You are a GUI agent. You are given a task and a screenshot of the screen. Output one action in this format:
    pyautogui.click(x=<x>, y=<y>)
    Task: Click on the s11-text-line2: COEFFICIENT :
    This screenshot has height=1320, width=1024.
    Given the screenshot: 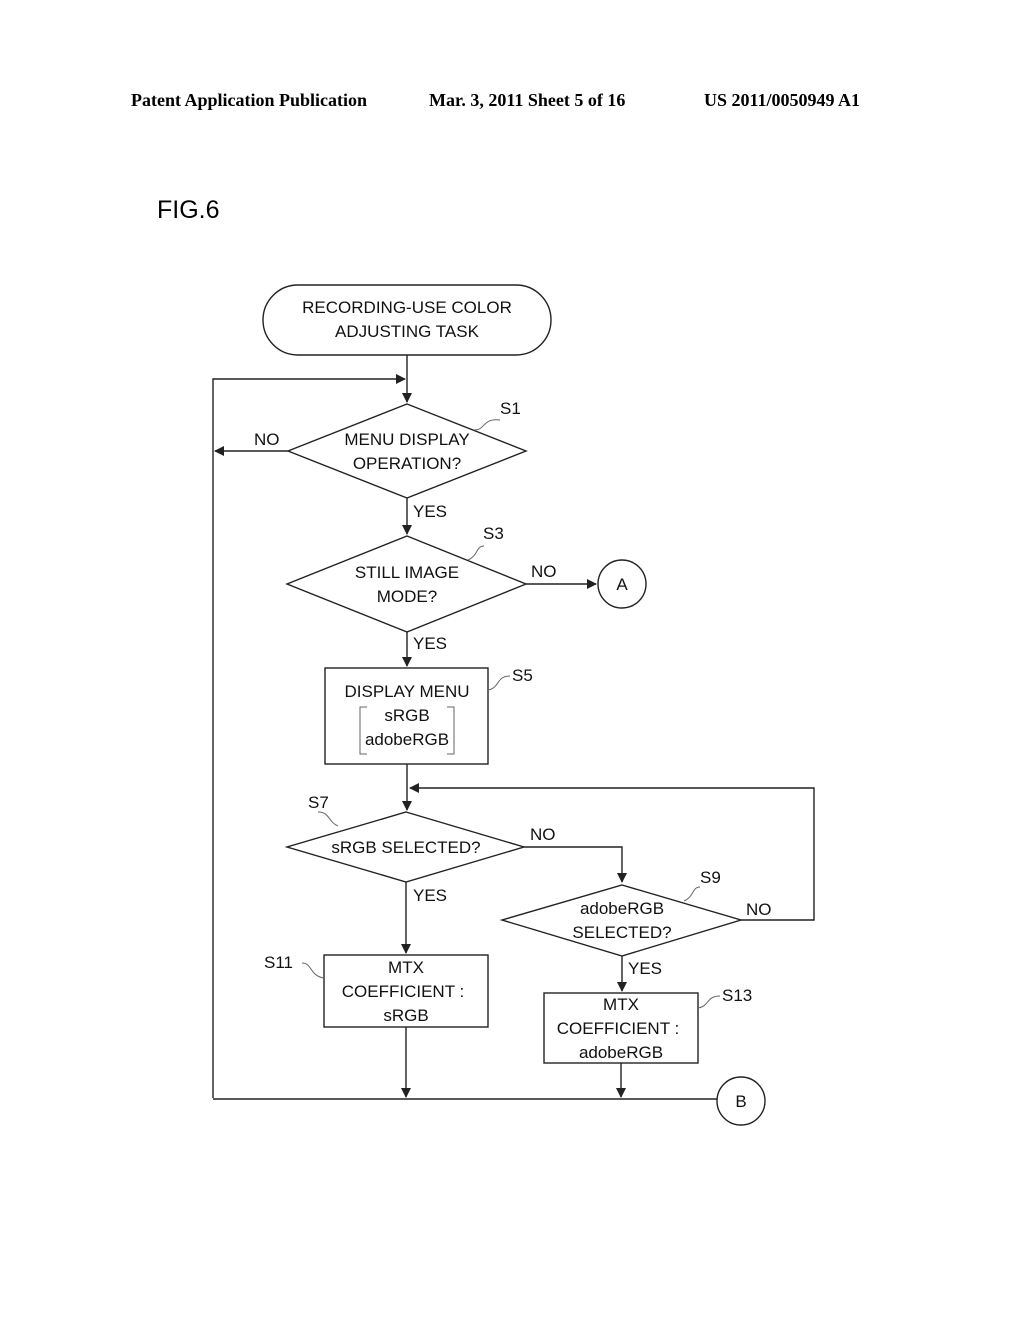 What is the action you would take?
    pyautogui.click(x=403, y=991)
    